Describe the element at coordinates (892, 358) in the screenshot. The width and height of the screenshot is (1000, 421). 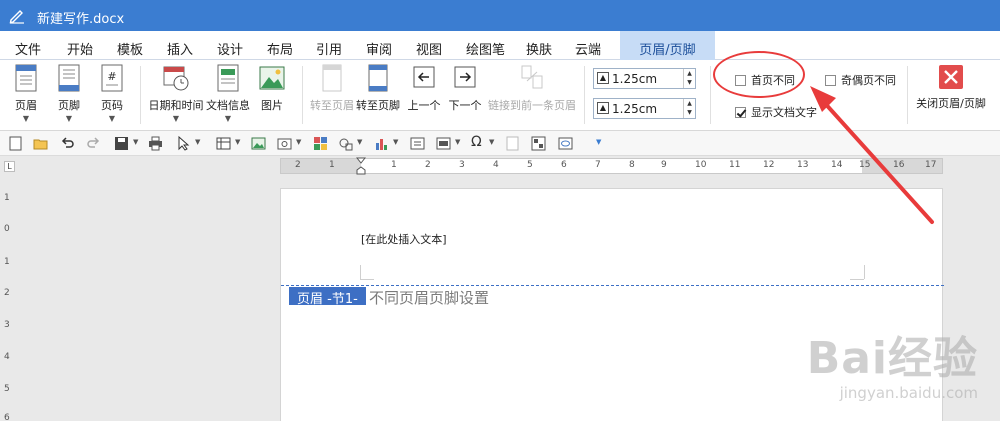
I see `watermark-brand: Bai经验` at that location.